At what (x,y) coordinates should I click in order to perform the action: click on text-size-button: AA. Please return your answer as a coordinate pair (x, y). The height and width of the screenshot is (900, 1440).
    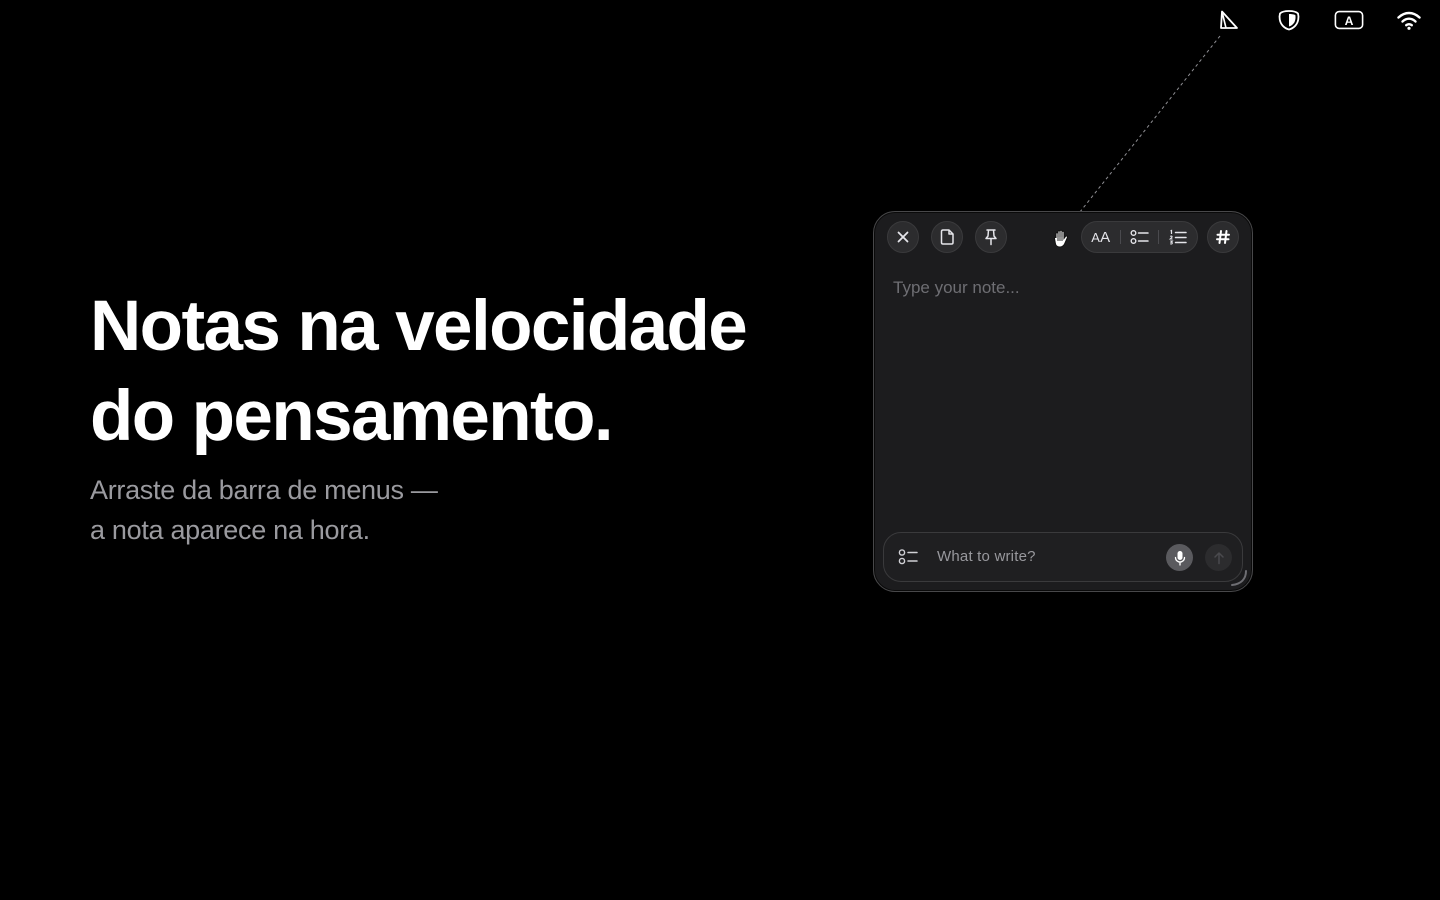
    Looking at the image, I should click on (1101, 237).